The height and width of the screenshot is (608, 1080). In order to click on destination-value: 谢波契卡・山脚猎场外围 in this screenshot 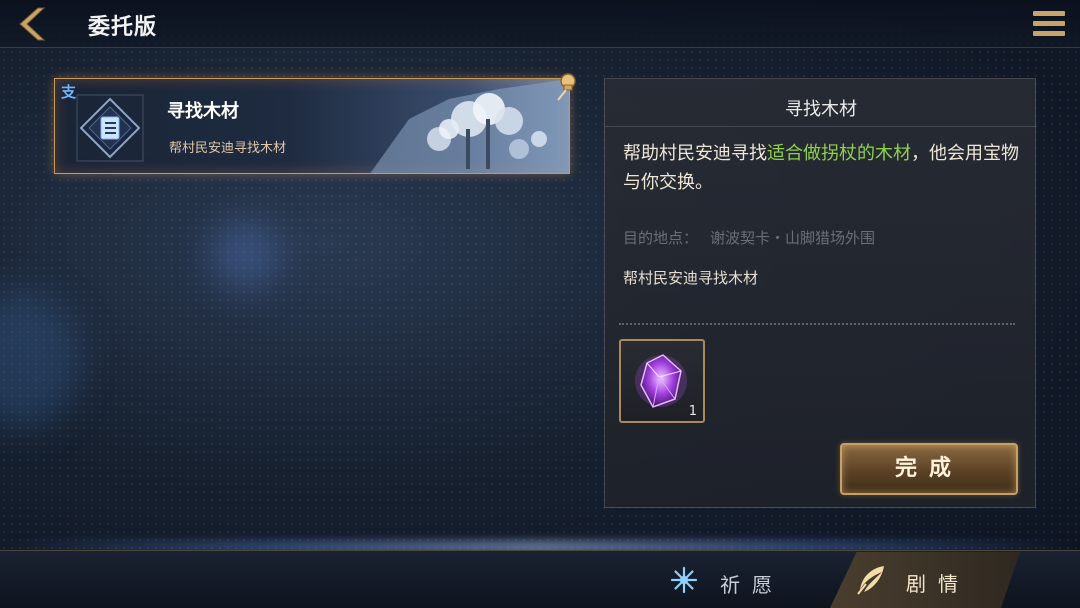, I will do `click(793, 238)`.